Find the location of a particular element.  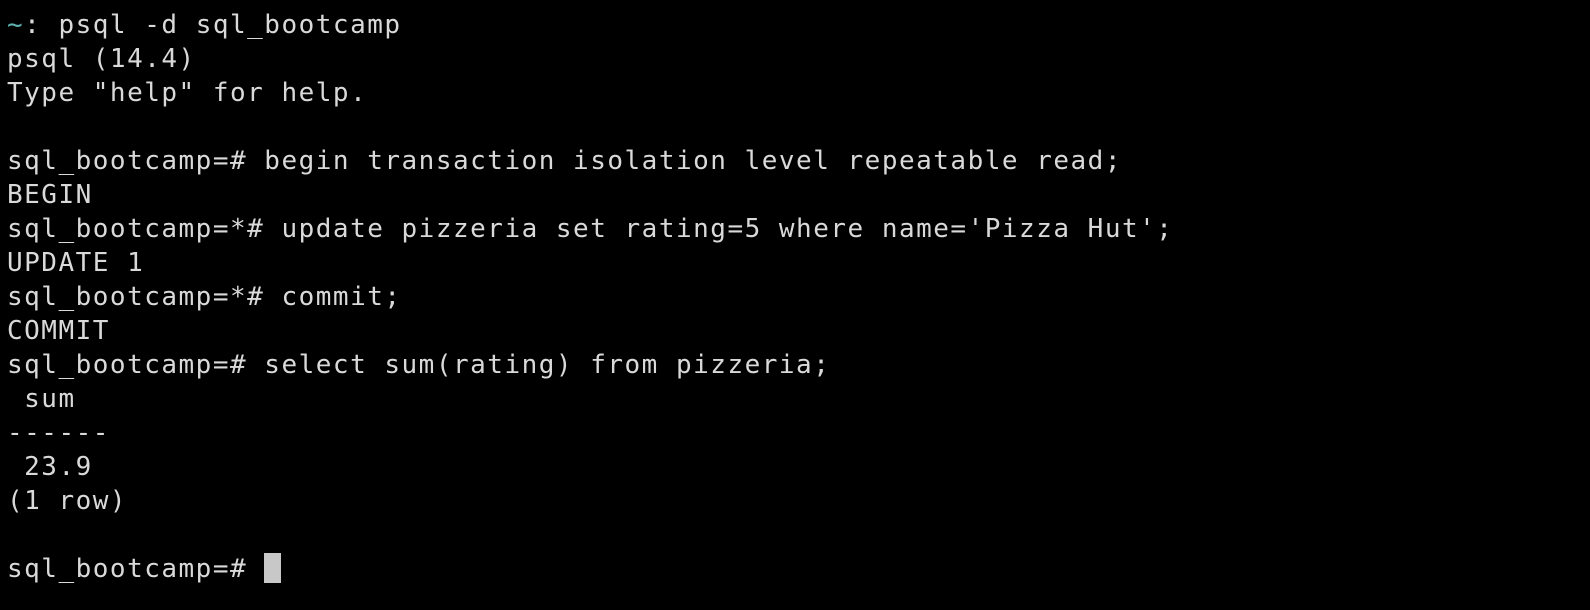

prompt-line: sql_bootcamp=# is located at coordinates (798, 569).